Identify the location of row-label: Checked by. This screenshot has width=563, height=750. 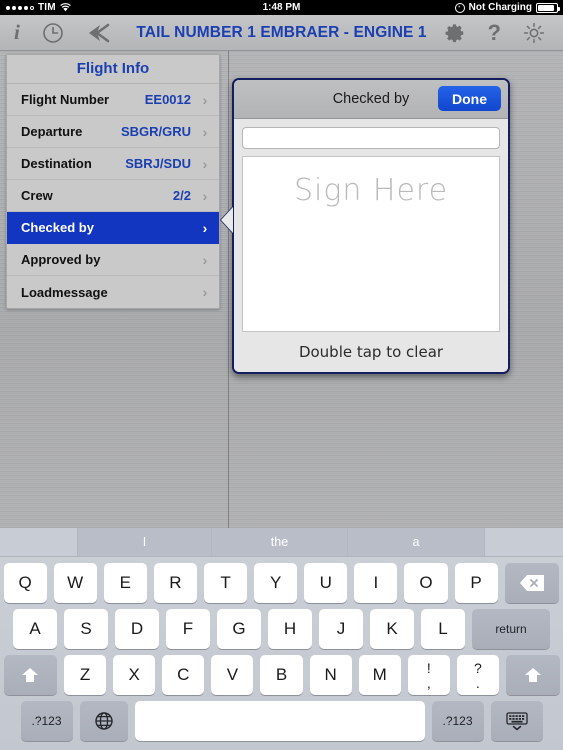
(57, 227).